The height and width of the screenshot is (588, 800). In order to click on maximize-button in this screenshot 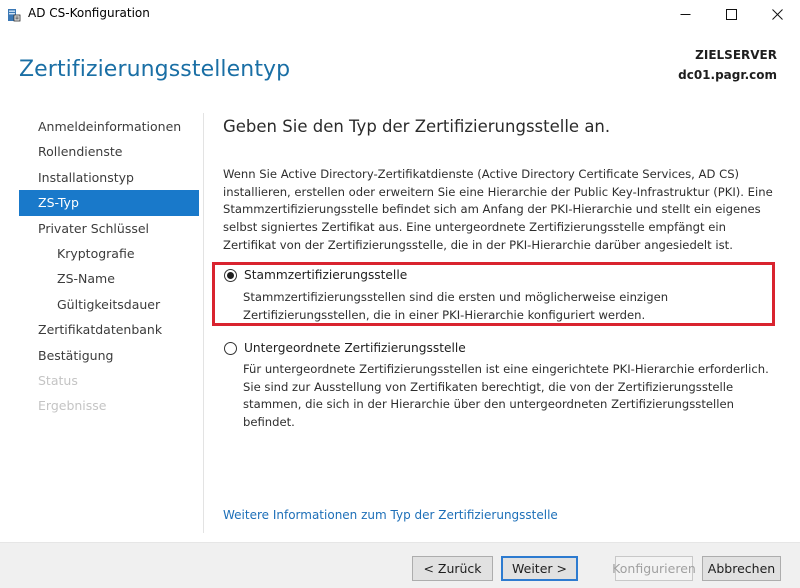, I will do `click(731, 14)`.